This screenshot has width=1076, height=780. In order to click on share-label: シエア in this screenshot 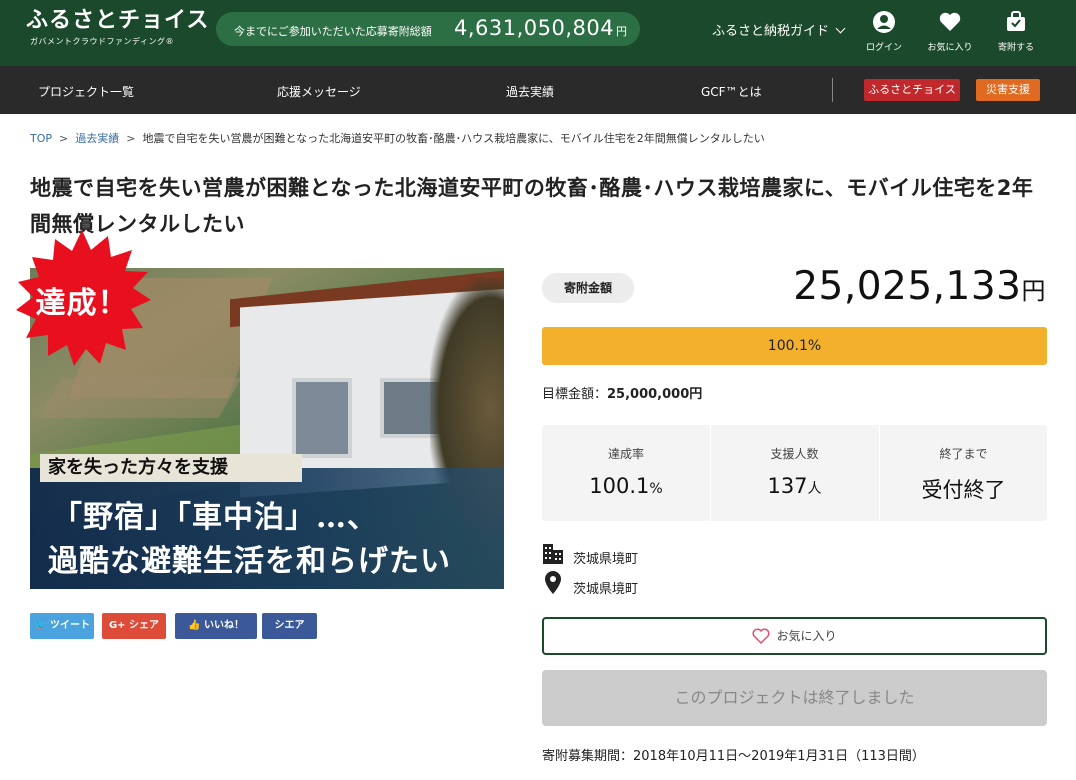, I will do `click(289, 625)`.